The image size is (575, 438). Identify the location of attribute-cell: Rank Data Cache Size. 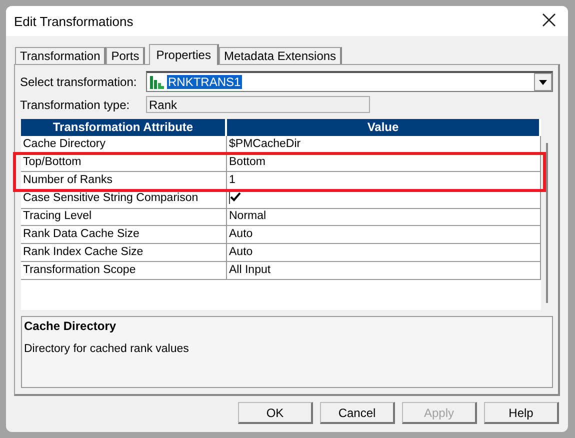
(124, 235).